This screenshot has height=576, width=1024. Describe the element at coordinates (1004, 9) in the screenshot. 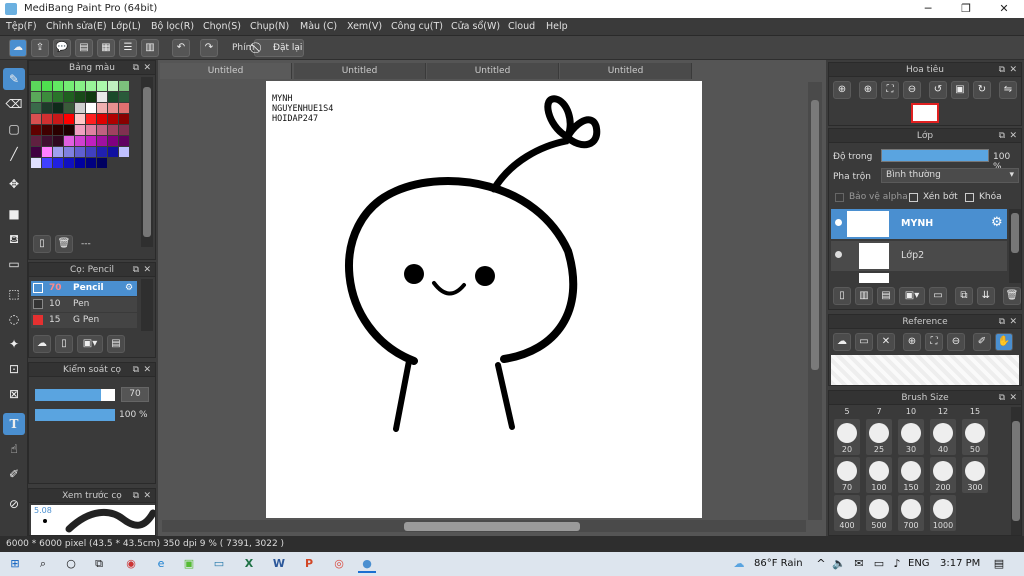

I see `close-button: ✕` at that location.